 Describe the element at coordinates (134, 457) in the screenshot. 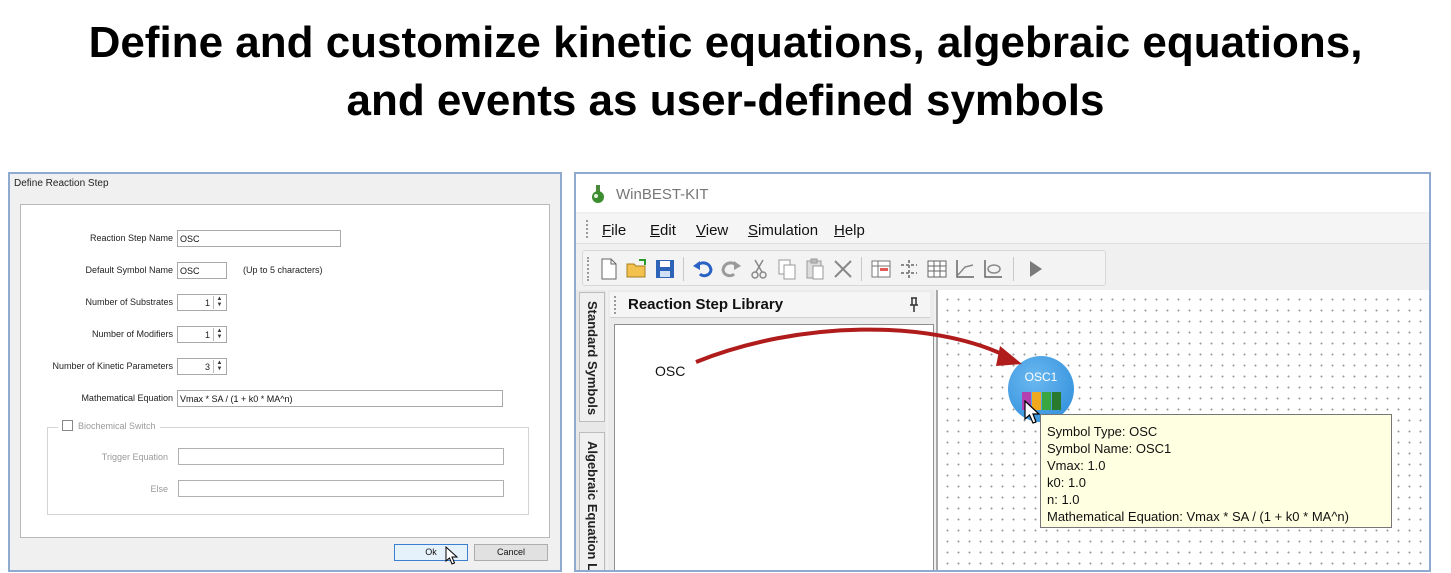

I see `trigger-equation-label: Trigger Equation` at that location.